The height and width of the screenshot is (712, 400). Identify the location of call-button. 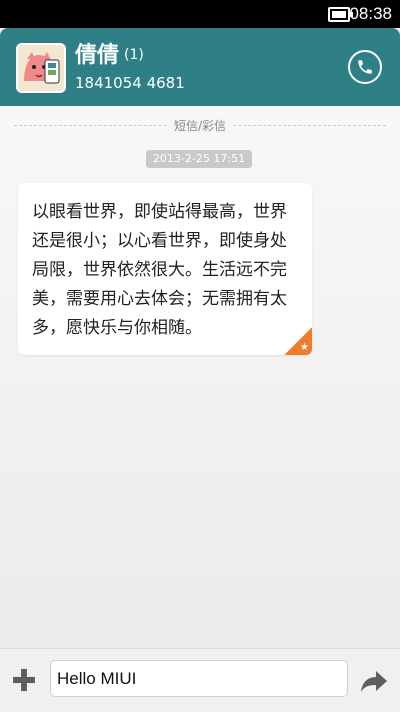
(365, 67).